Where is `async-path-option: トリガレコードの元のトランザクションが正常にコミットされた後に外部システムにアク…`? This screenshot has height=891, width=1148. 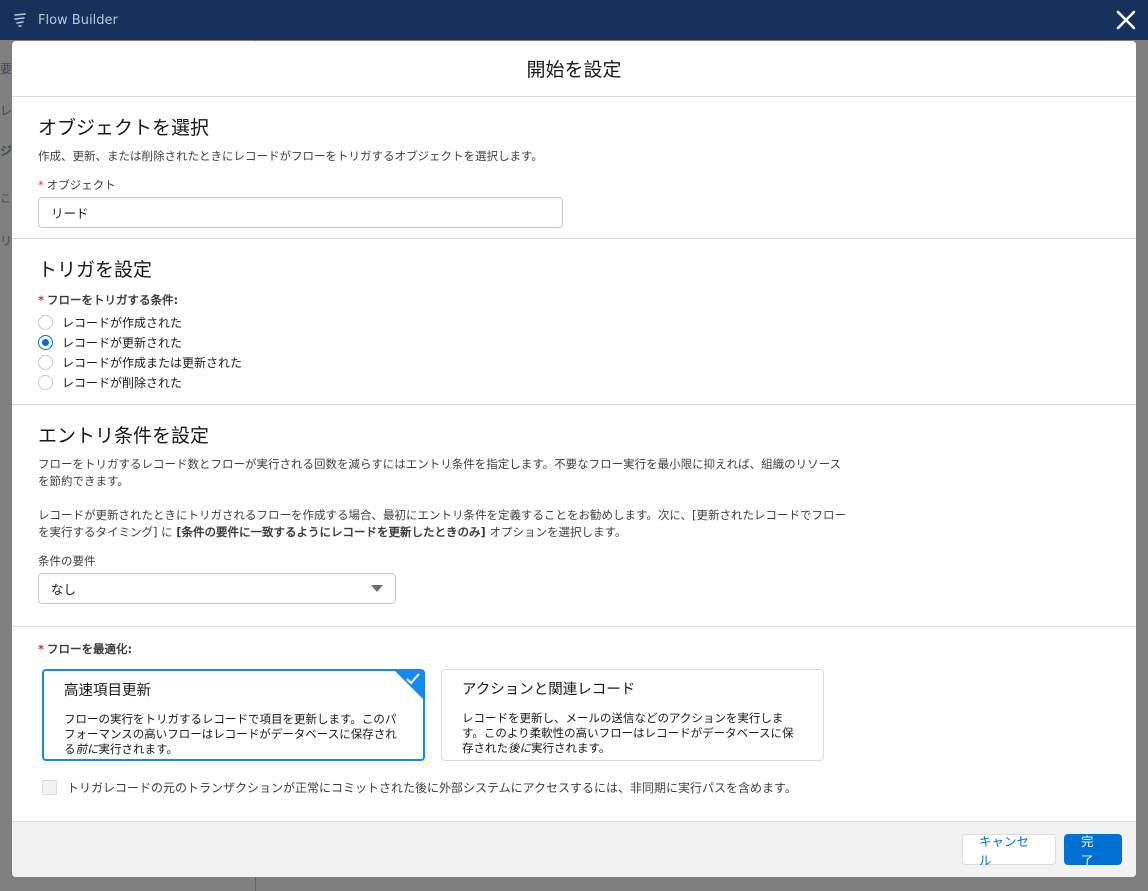 async-path-option: トリガレコードの元のトランザクションが正常にコミットされた後に外部システムにアク… is located at coordinates (576, 787).